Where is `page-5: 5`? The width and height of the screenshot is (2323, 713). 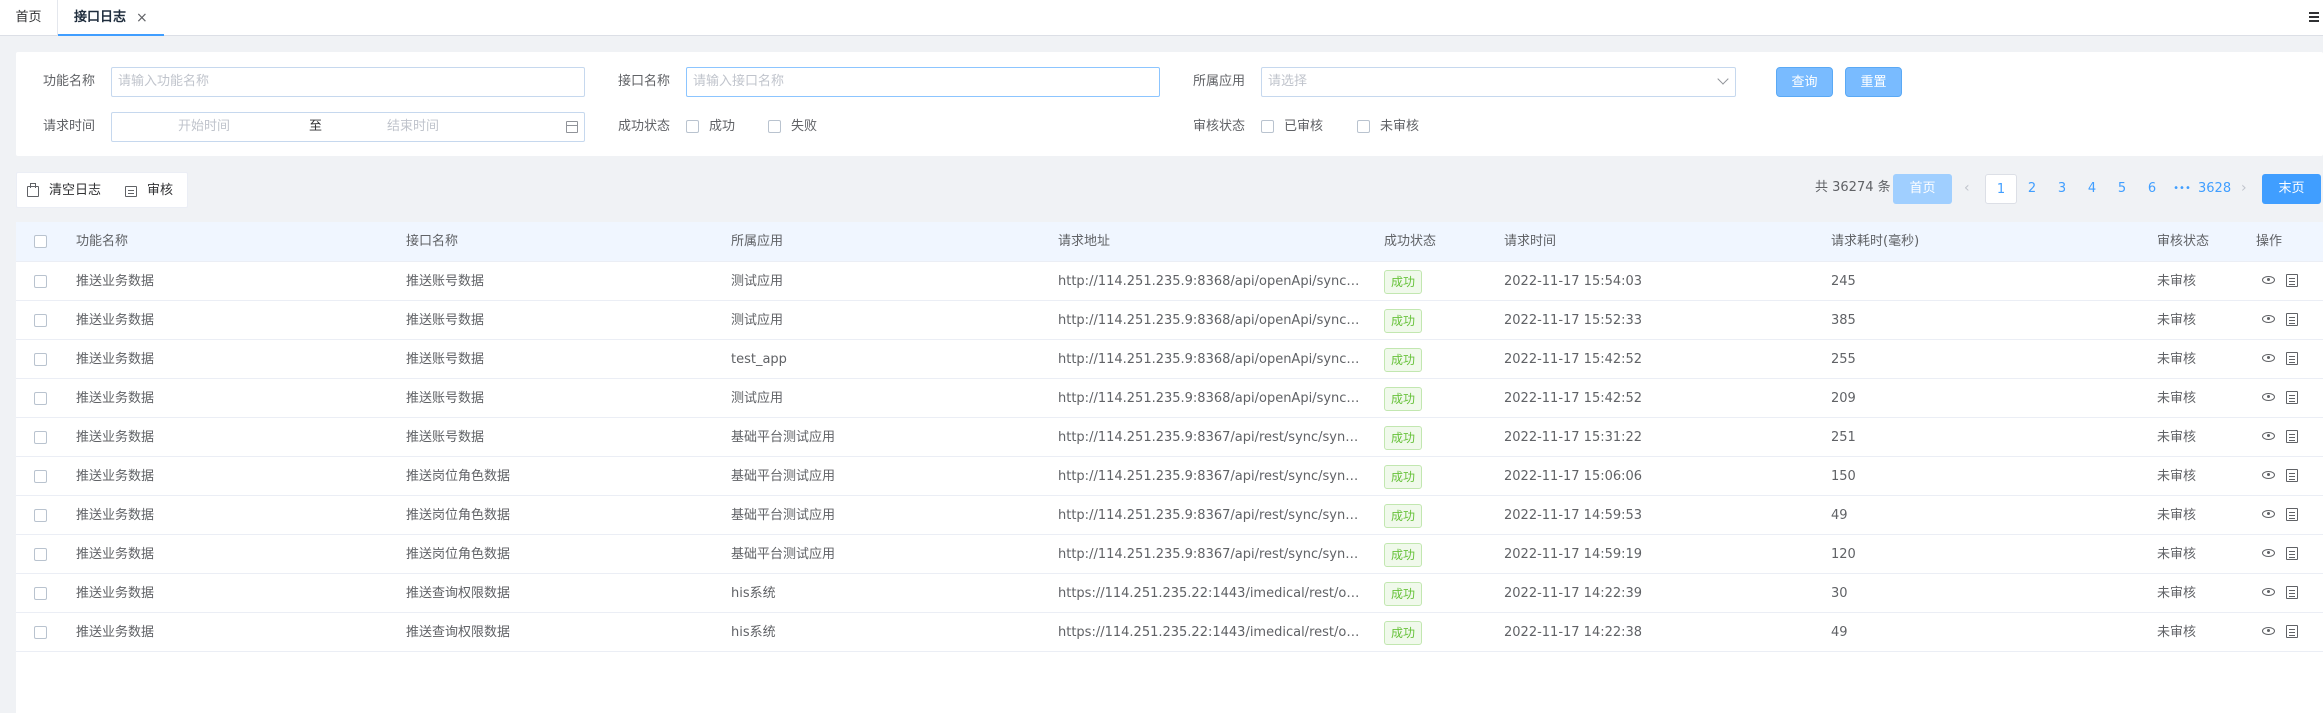
page-5: 5 is located at coordinates (2122, 189).